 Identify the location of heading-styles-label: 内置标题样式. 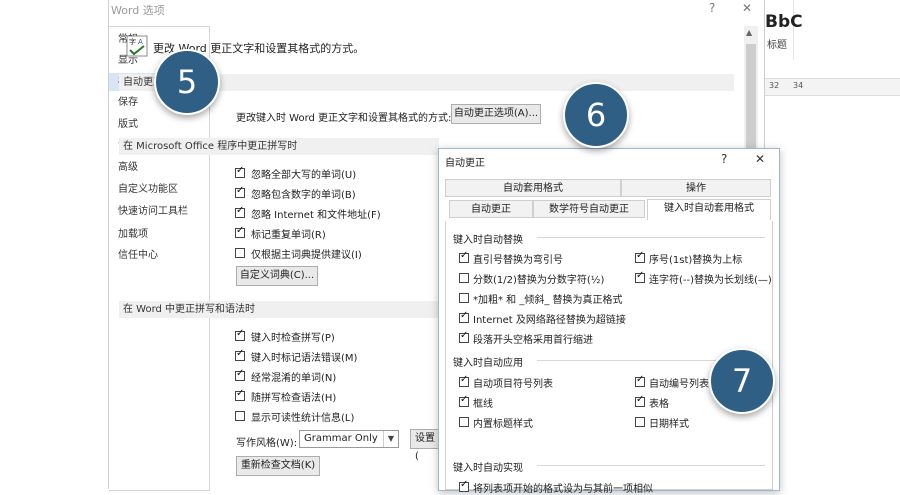
(503, 424).